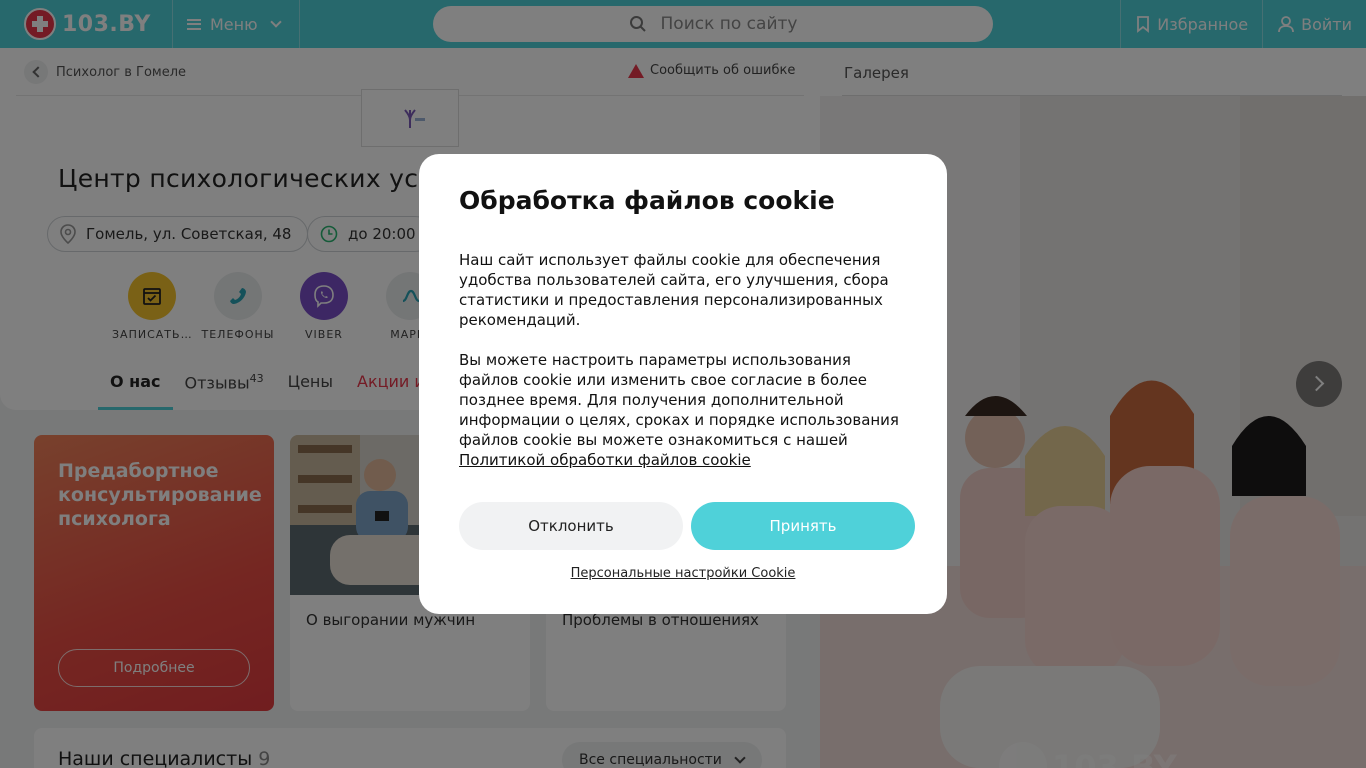 Image resolution: width=1366 pixels, height=768 pixels. Describe the element at coordinates (647, 200) in the screenshot. I see `cookie-title: Обработка файлов cookie` at that location.